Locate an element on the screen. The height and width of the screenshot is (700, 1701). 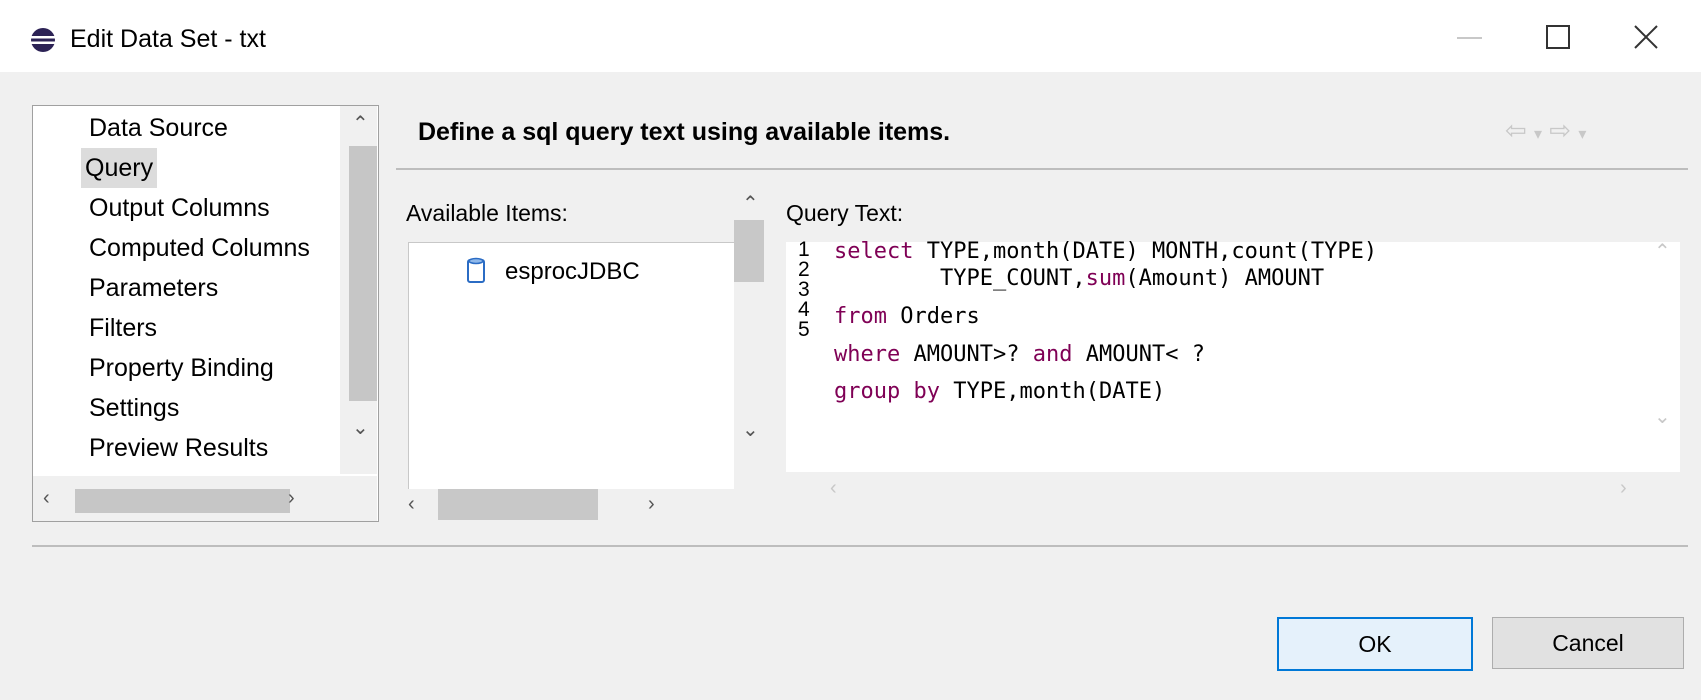
available-items-tree: esprocJDBC is located at coordinates (571, 366).